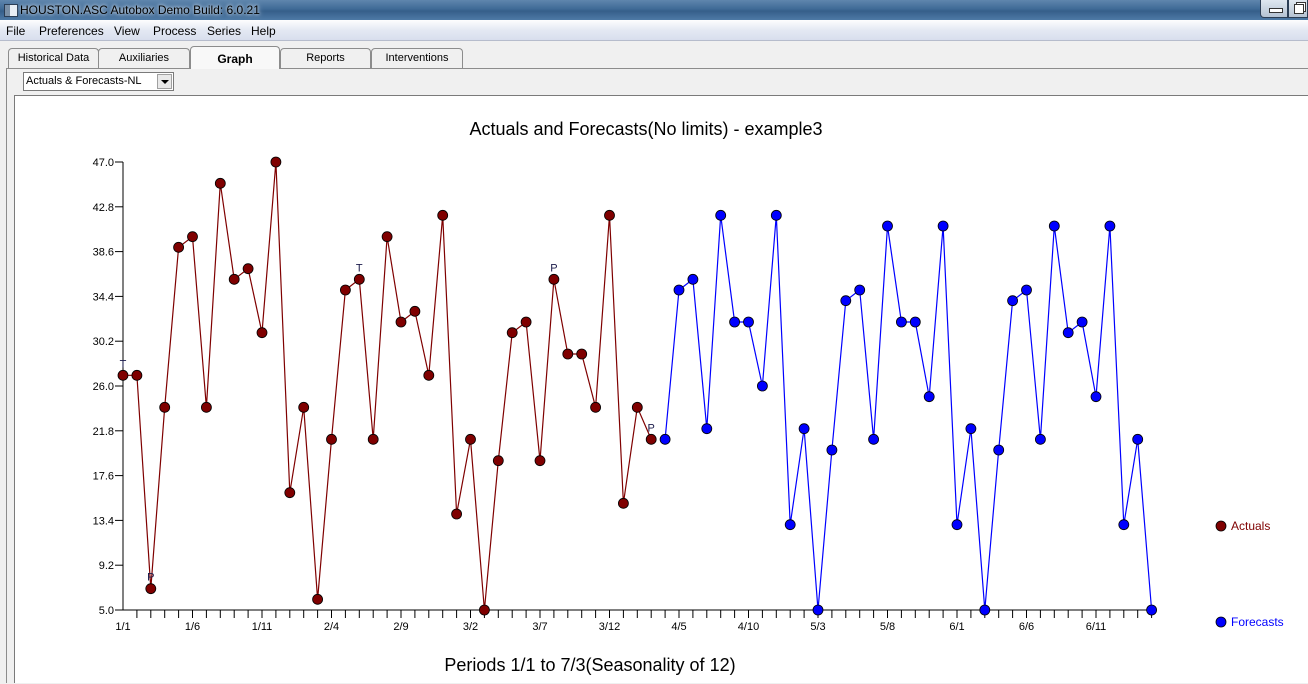 The width and height of the screenshot is (1308, 684). I want to click on x-tick-label: 1/6, so click(192, 627).